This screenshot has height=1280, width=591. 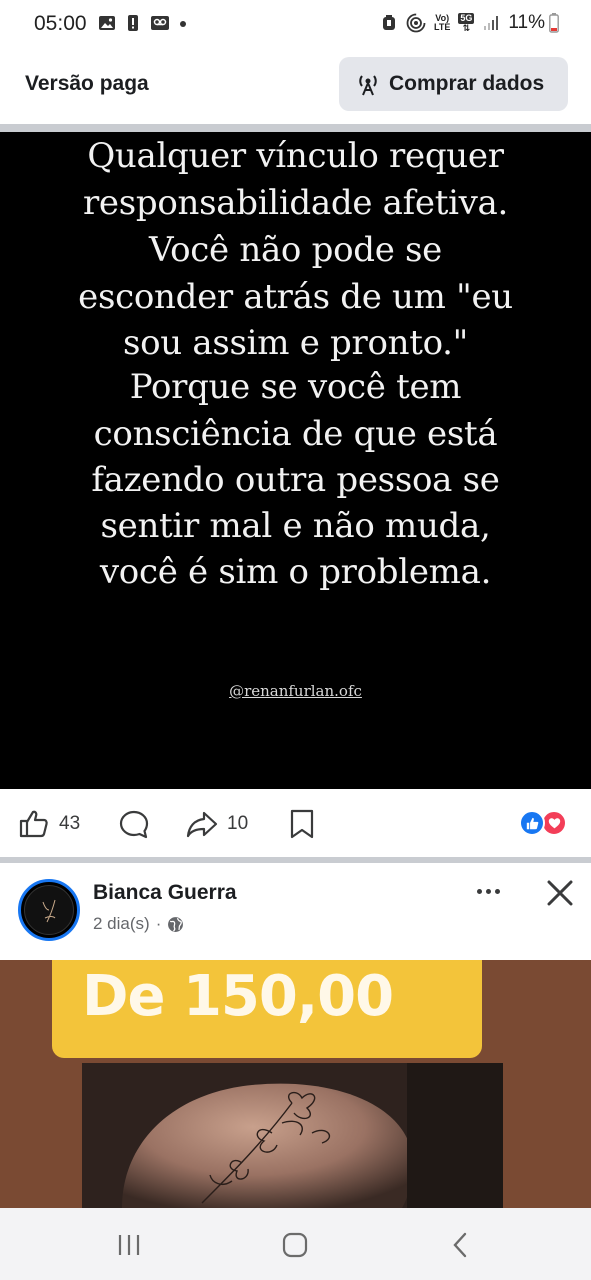 What do you see at coordinates (292, 1135) in the screenshot?
I see `tattoo-photo` at bounding box center [292, 1135].